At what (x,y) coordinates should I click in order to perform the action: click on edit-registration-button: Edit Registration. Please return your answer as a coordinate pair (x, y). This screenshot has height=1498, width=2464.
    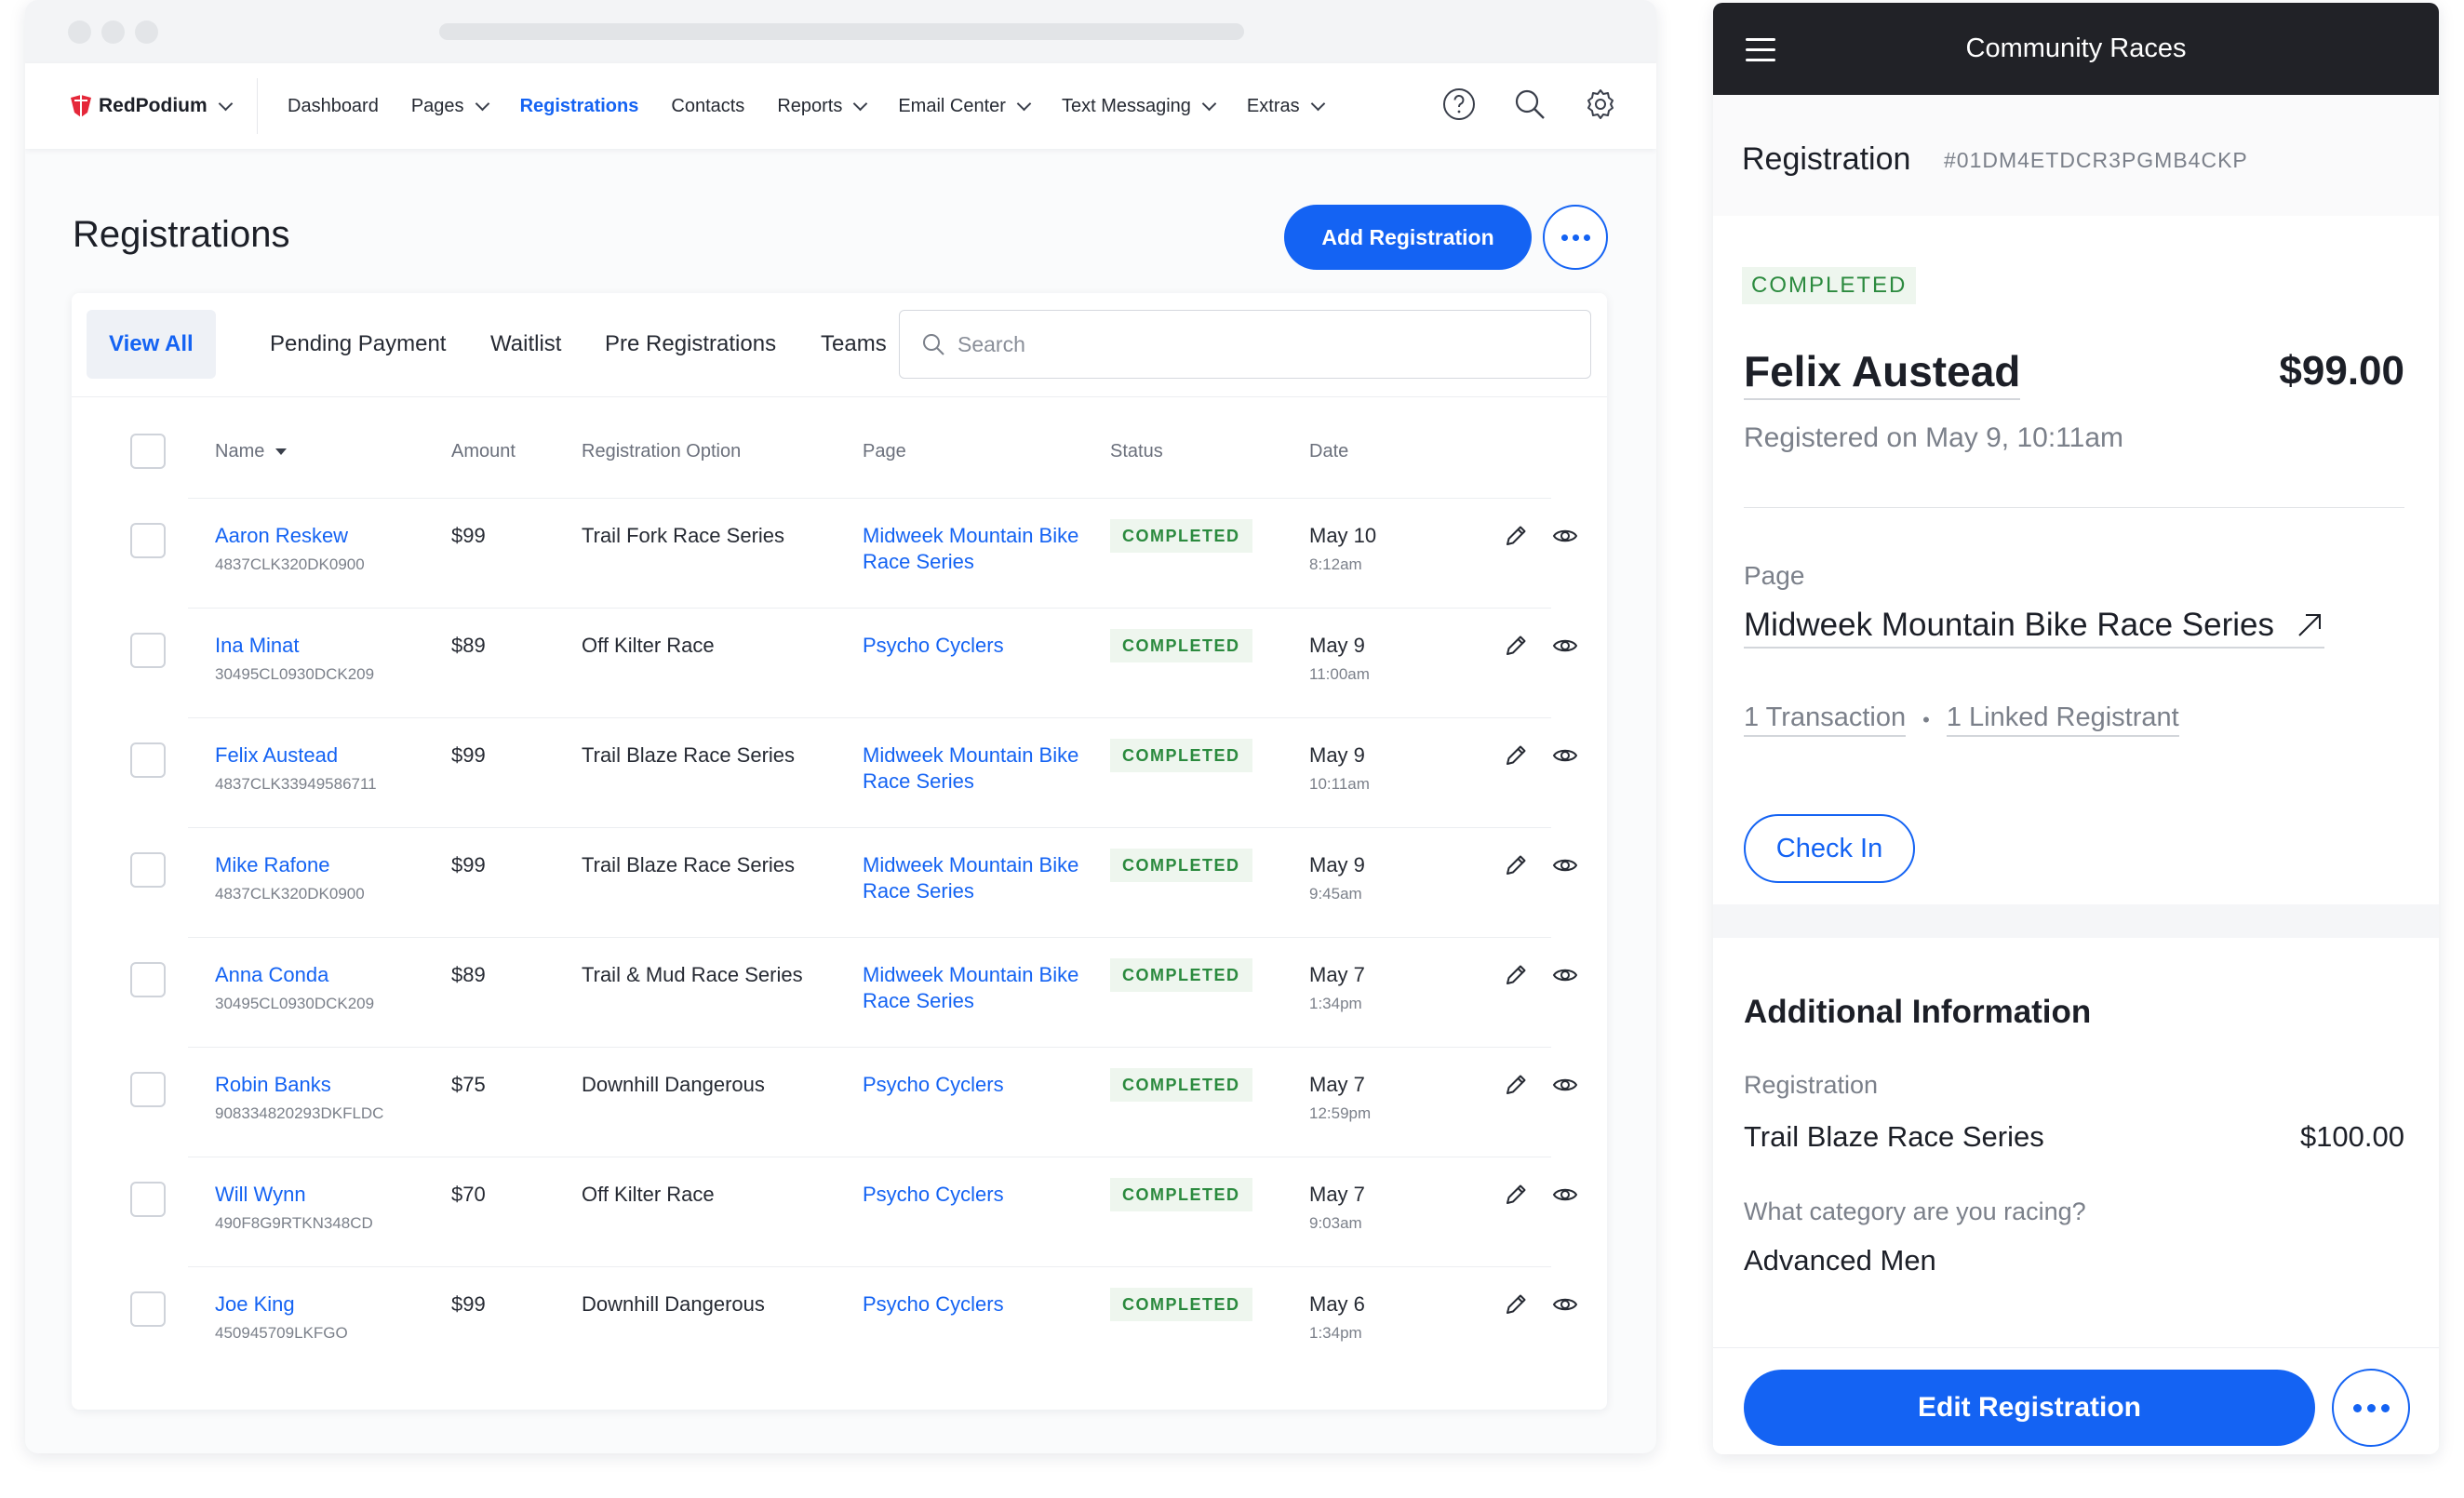
    Looking at the image, I should click on (2030, 1408).